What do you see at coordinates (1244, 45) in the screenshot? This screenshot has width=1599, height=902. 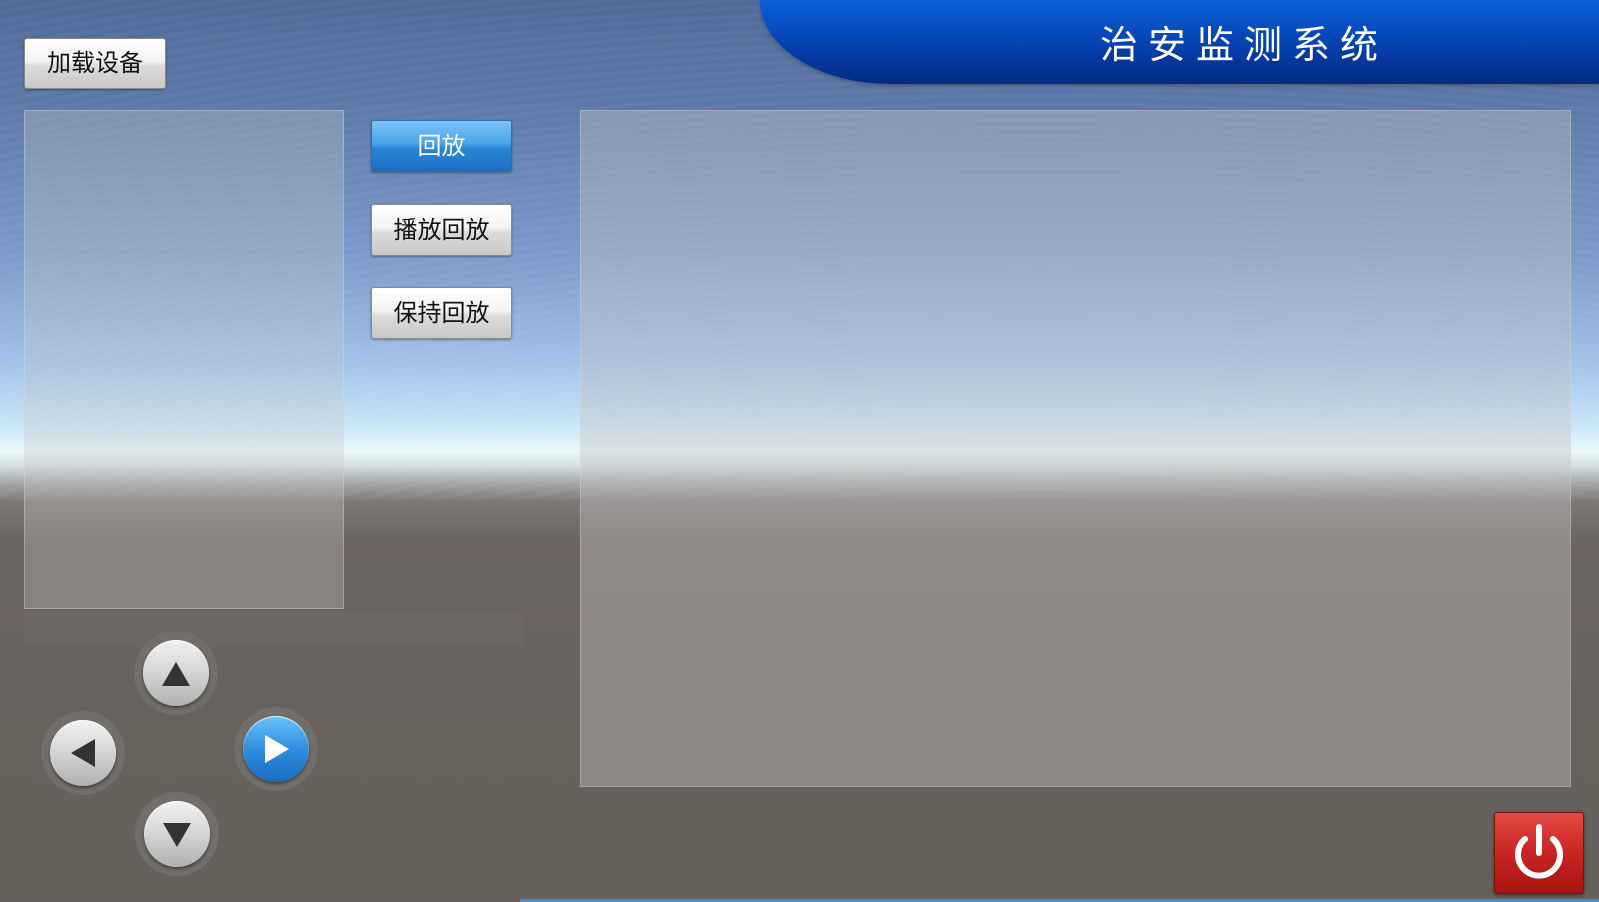 I see `page-title: 治安监测系统` at bounding box center [1244, 45].